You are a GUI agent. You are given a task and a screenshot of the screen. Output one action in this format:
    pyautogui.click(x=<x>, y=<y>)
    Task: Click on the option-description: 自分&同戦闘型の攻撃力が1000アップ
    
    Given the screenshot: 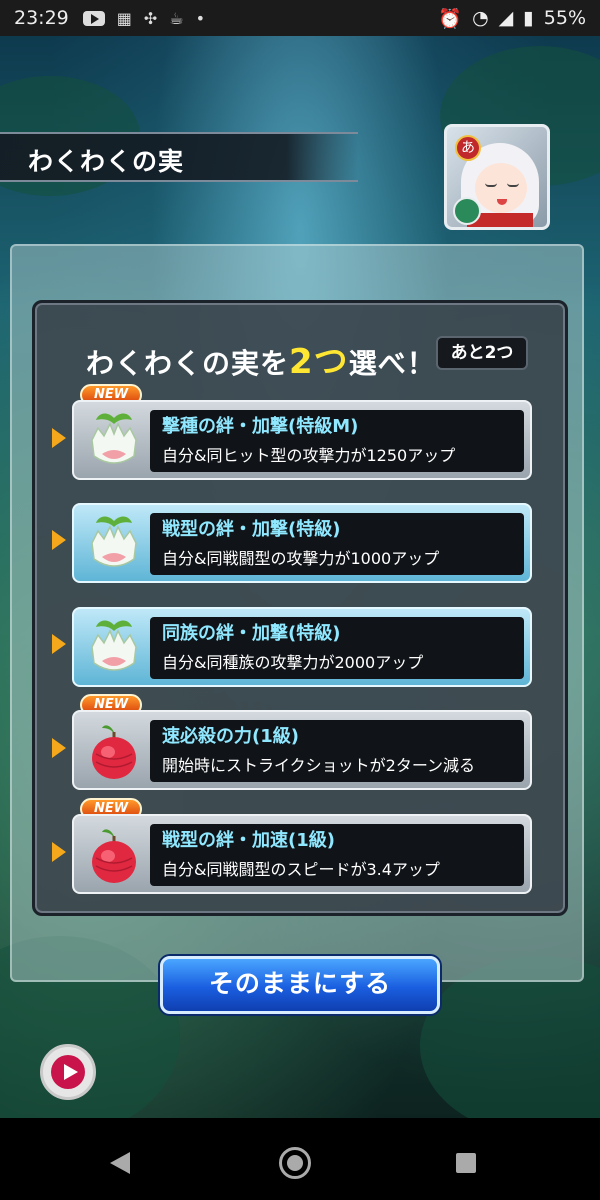 What is the action you would take?
    pyautogui.click(x=301, y=558)
    